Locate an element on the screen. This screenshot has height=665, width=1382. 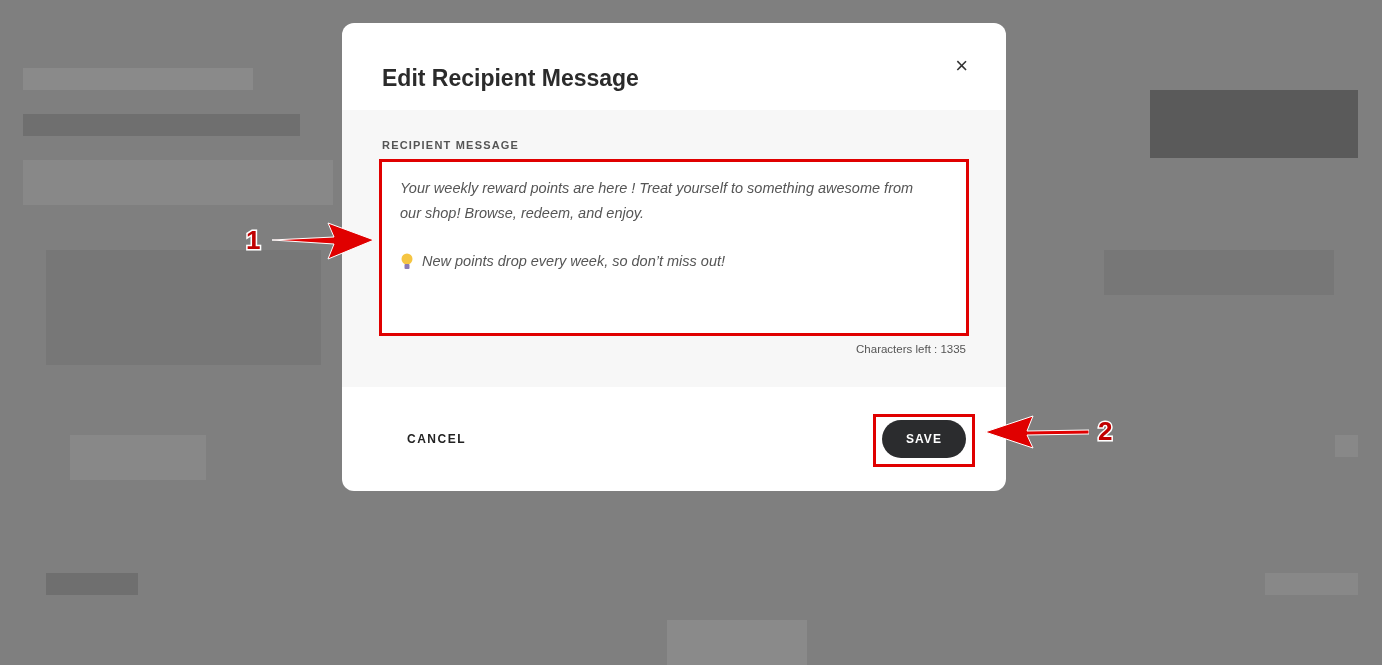
close-button: × is located at coordinates (961, 66).